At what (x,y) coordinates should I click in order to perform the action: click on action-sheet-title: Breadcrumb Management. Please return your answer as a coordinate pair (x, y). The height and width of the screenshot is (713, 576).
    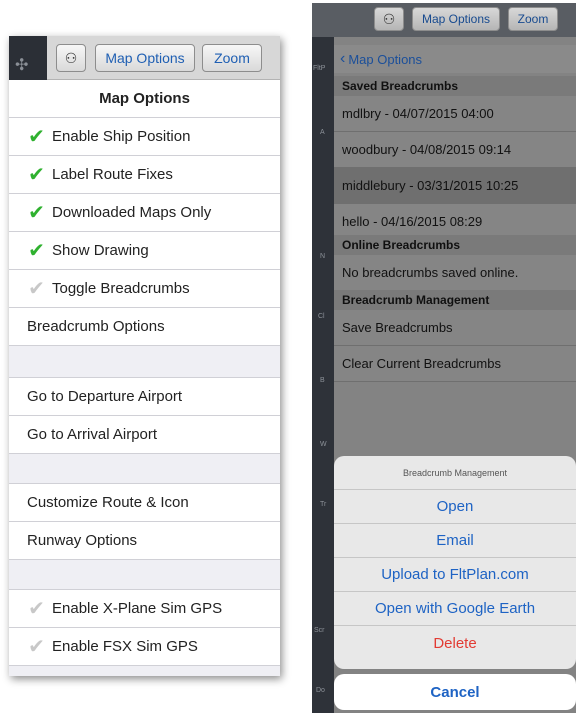
    Looking at the image, I should click on (455, 473).